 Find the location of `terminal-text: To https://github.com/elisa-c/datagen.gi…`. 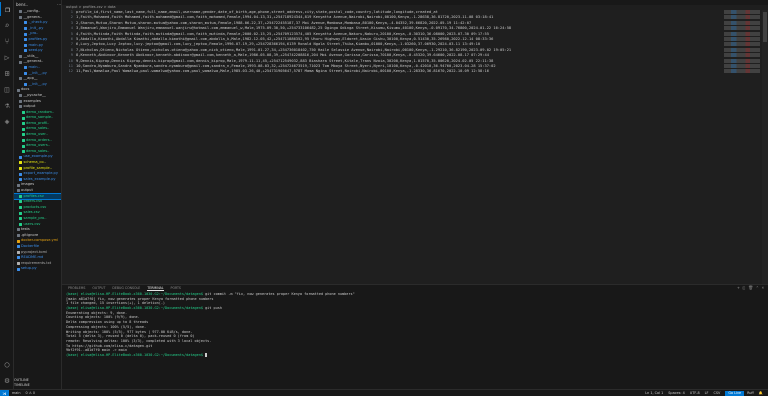

terminal-text: To https://github.com/elisa-c/datagen.gi… is located at coordinates (109, 345).